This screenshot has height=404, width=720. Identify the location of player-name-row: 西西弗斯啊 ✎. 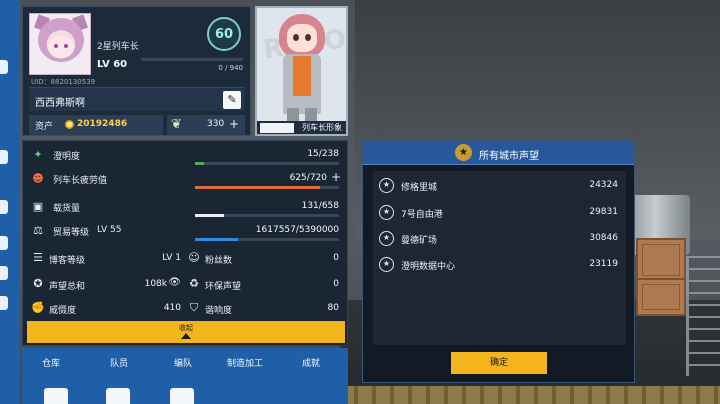
(137, 99).